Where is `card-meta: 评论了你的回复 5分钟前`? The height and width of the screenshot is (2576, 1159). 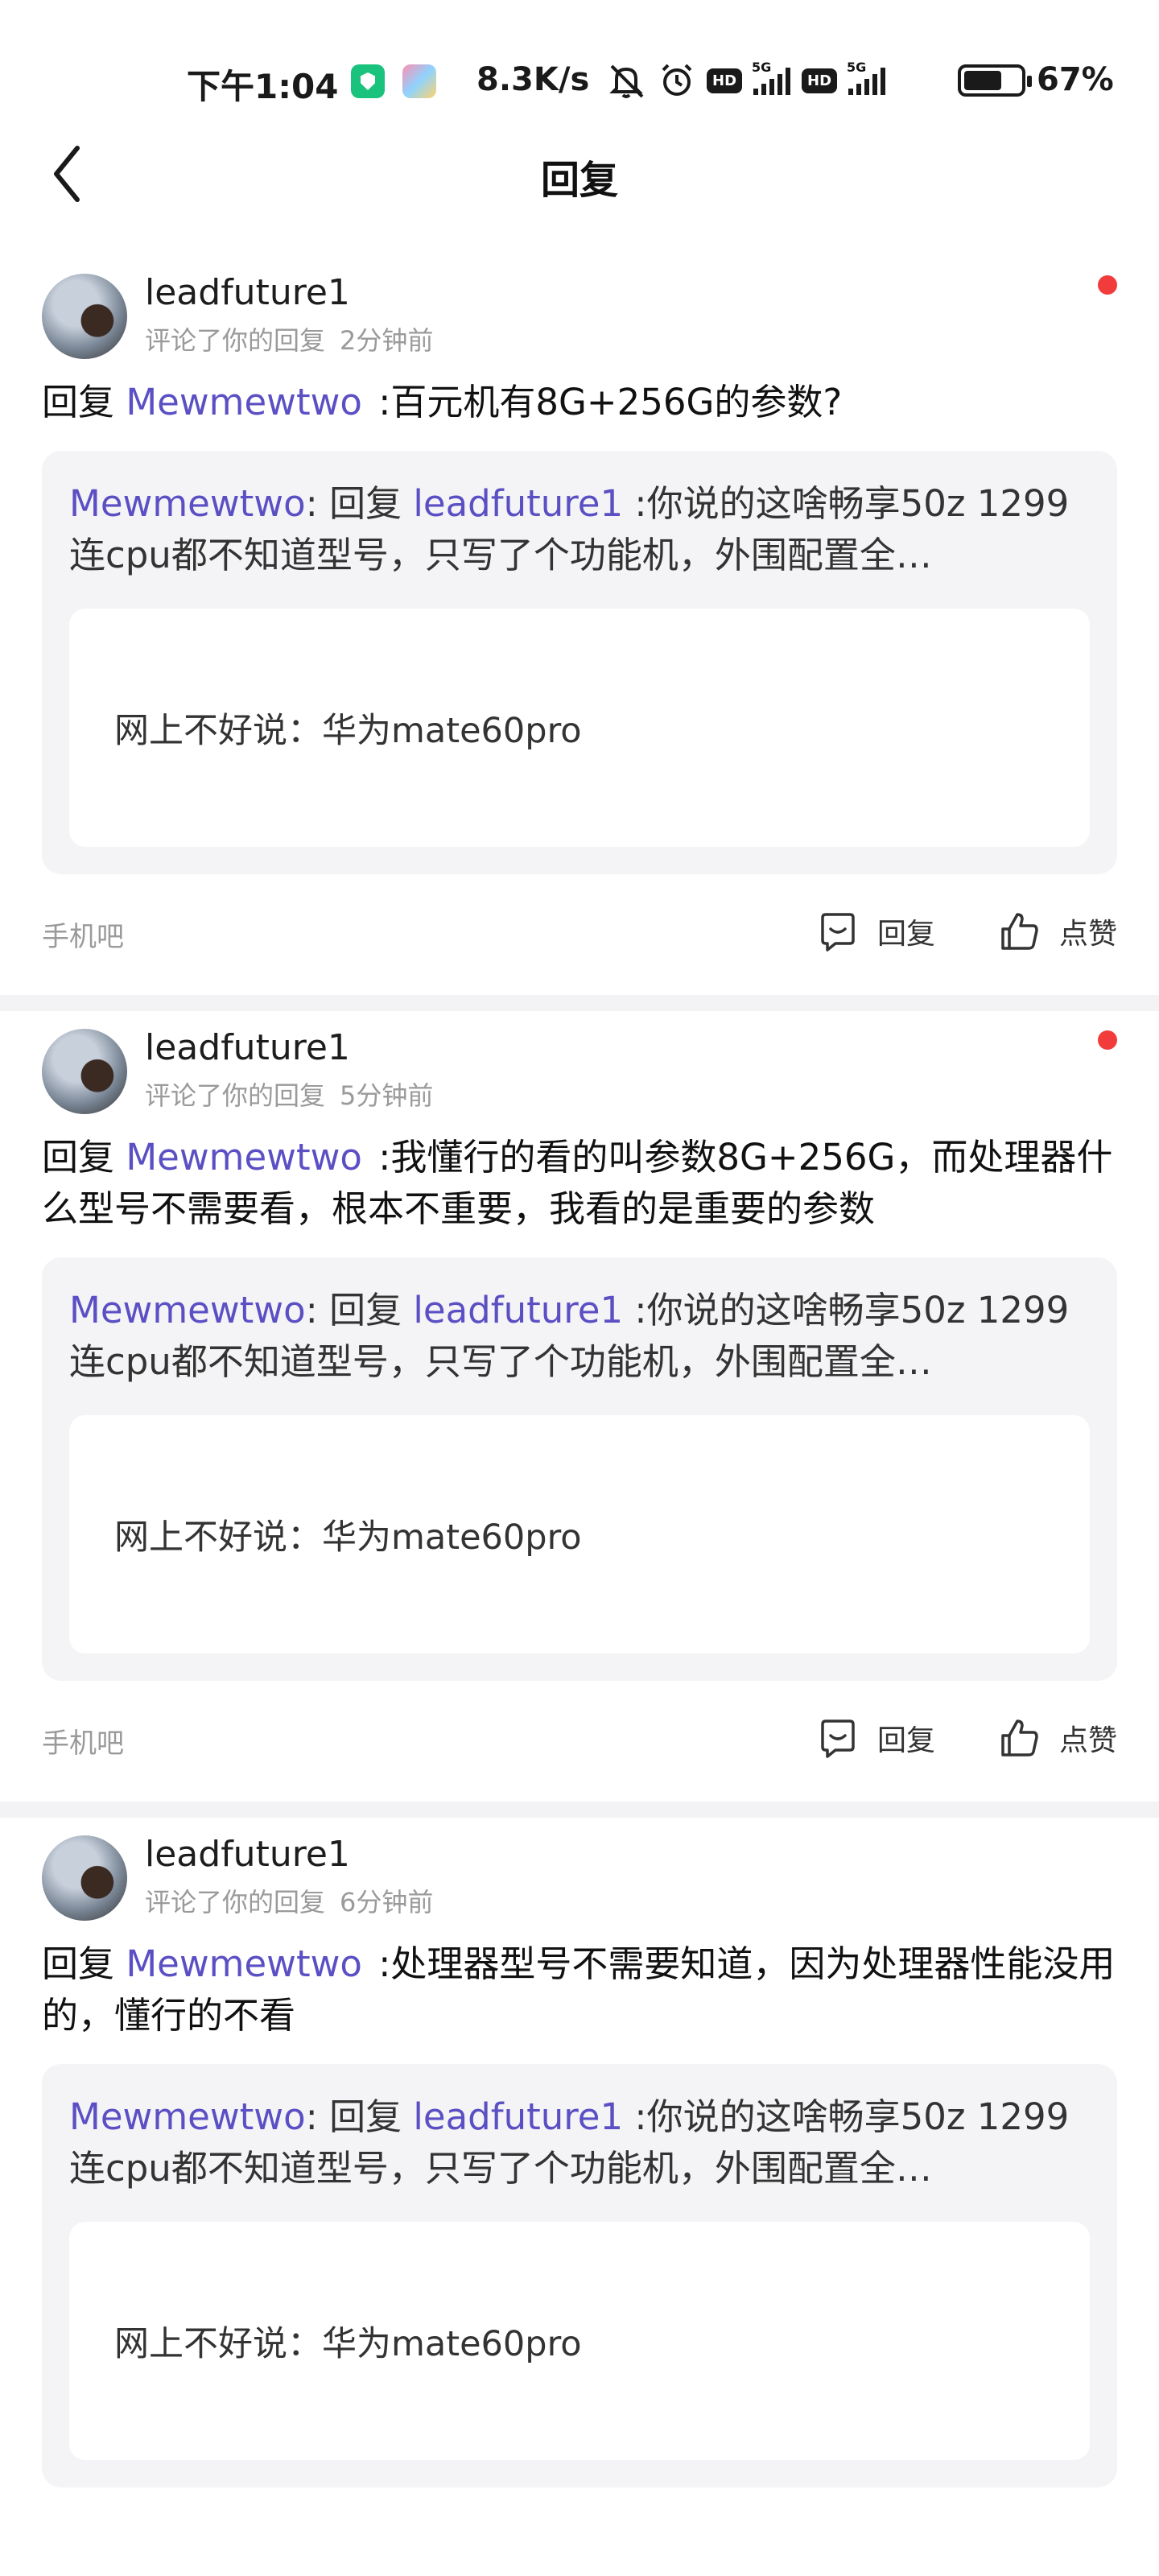 card-meta: 评论了你的回复 5分钟前 is located at coordinates (289, 1094).